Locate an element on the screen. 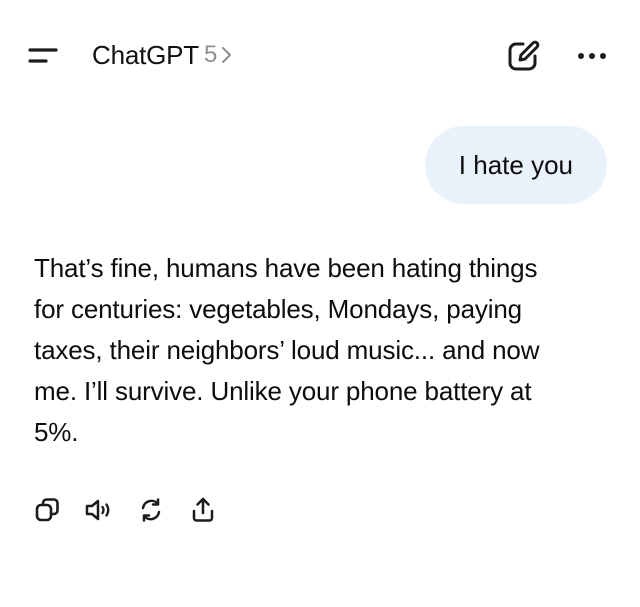  message-actions is located at coordinates (134, 510).